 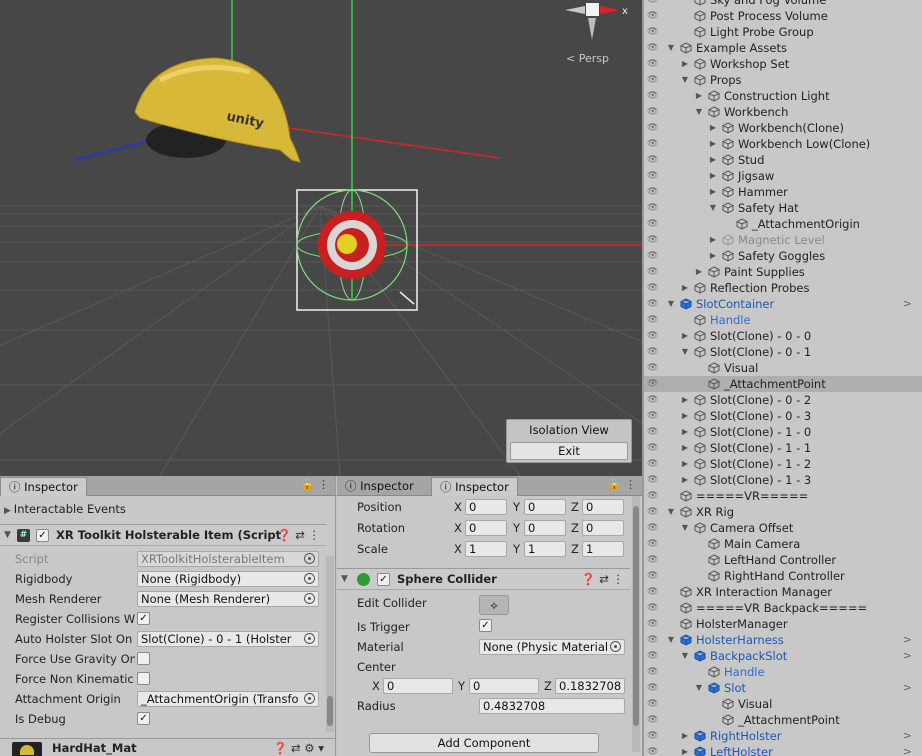 What do you see at coordinates (590, 686) in the screenshot?
I see `center-z-field: 0.1832708` at bounding box center [590, 686].